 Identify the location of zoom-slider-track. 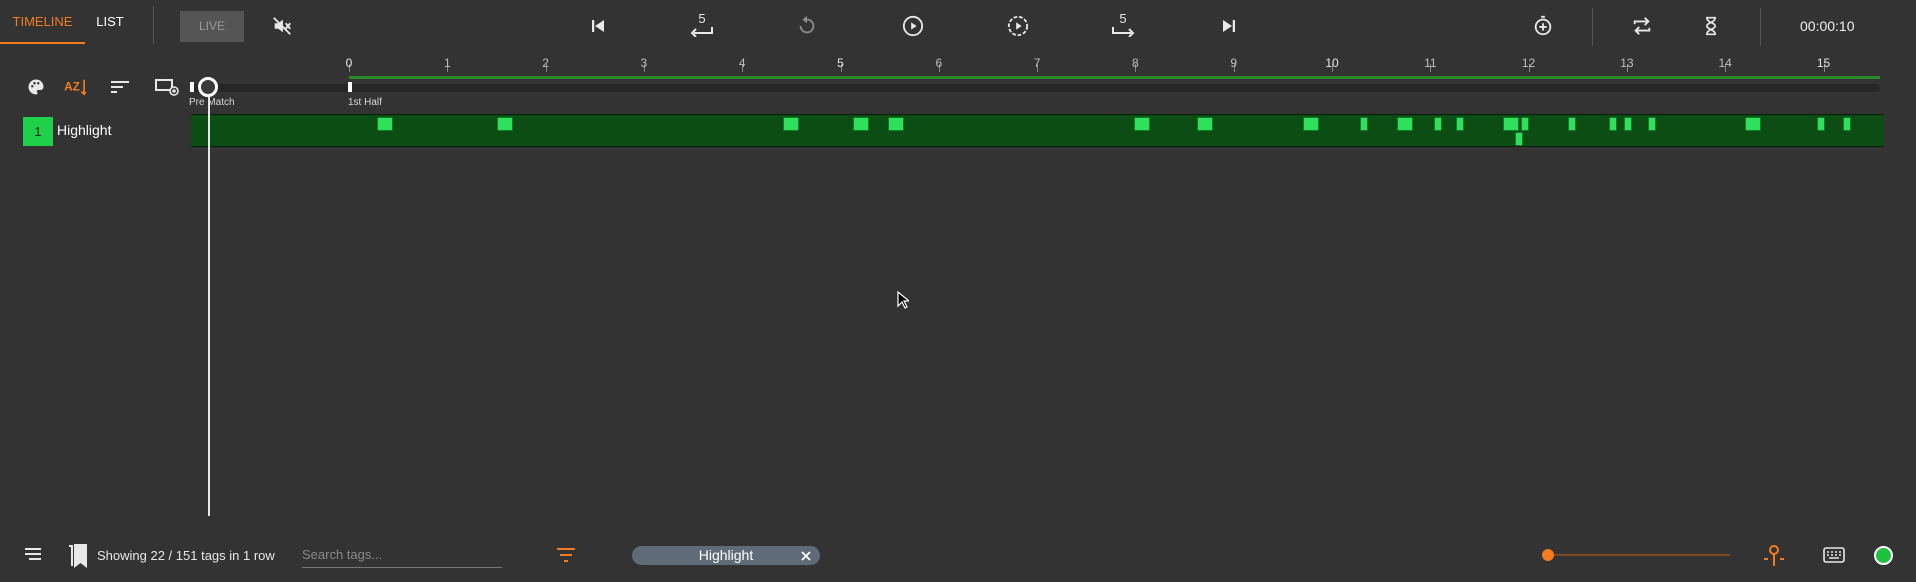
(1639, 555).